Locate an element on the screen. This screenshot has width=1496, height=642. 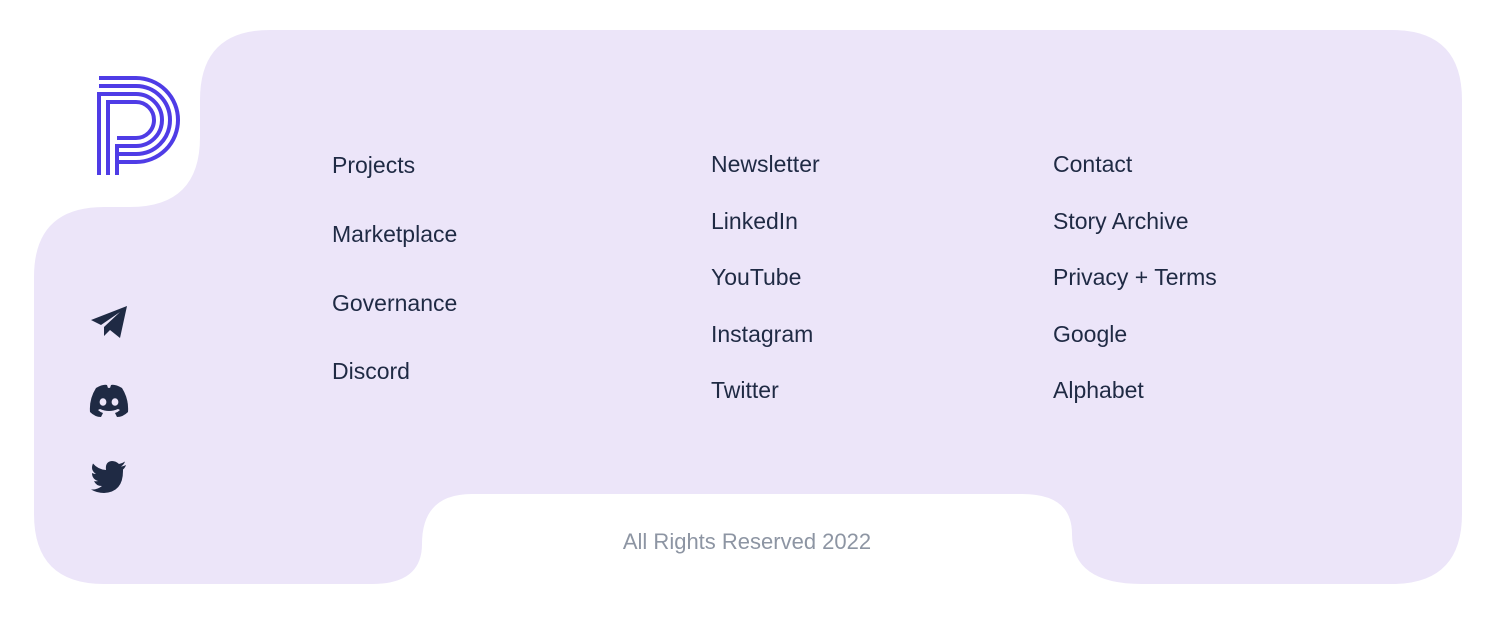
telegram-icon is located at coordinates (109, 322).